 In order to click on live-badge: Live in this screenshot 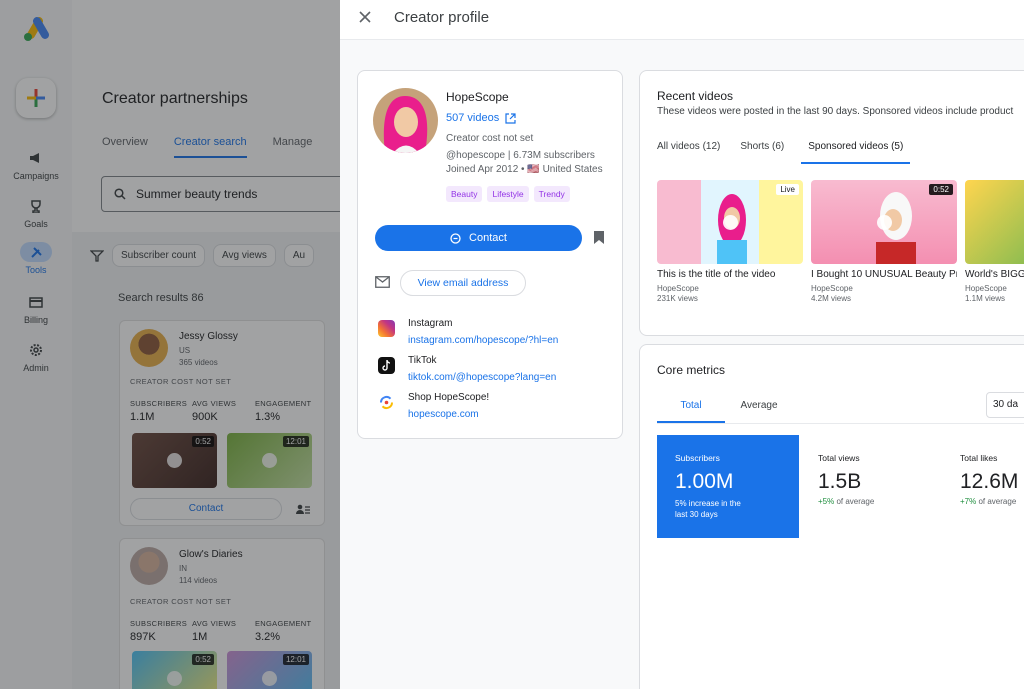, I will do `click(787, 189)`.